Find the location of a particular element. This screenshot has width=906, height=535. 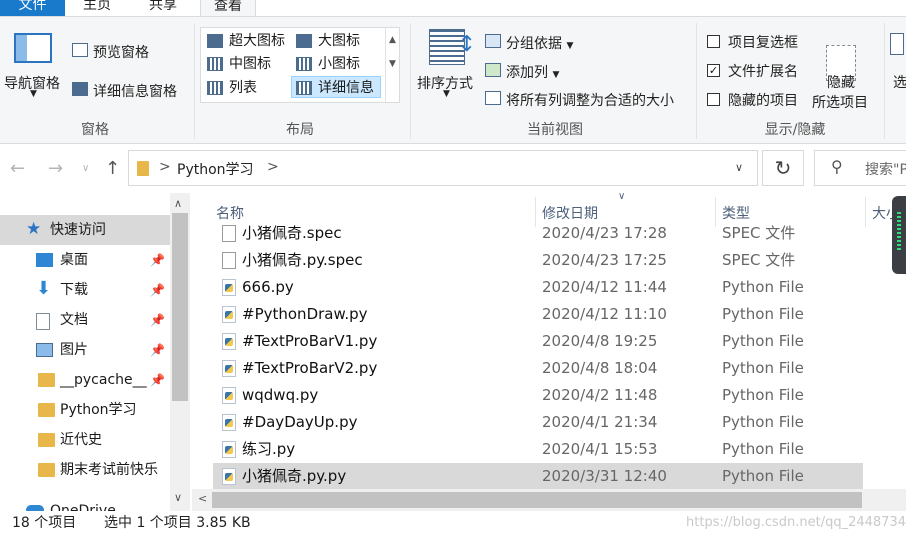

preview-pane-button: 预览窗格 is located at coordinates (121, 52).